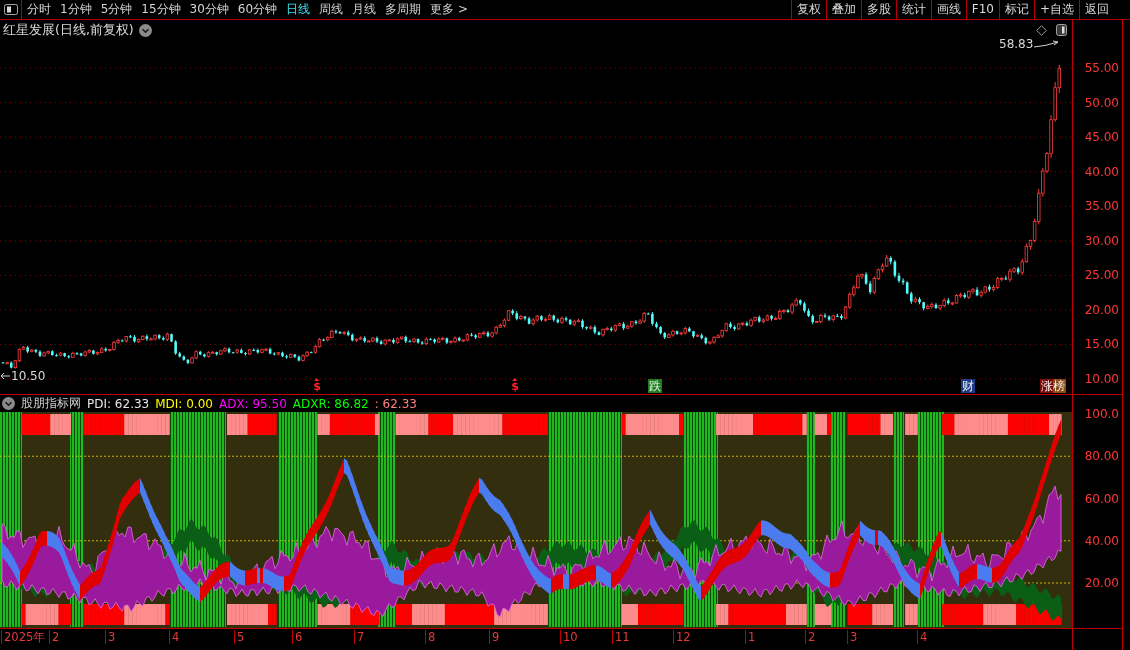  Describe the element at coordinates (28, 376) in the screenshot. I see `low-price-label: 10.50` at that location.